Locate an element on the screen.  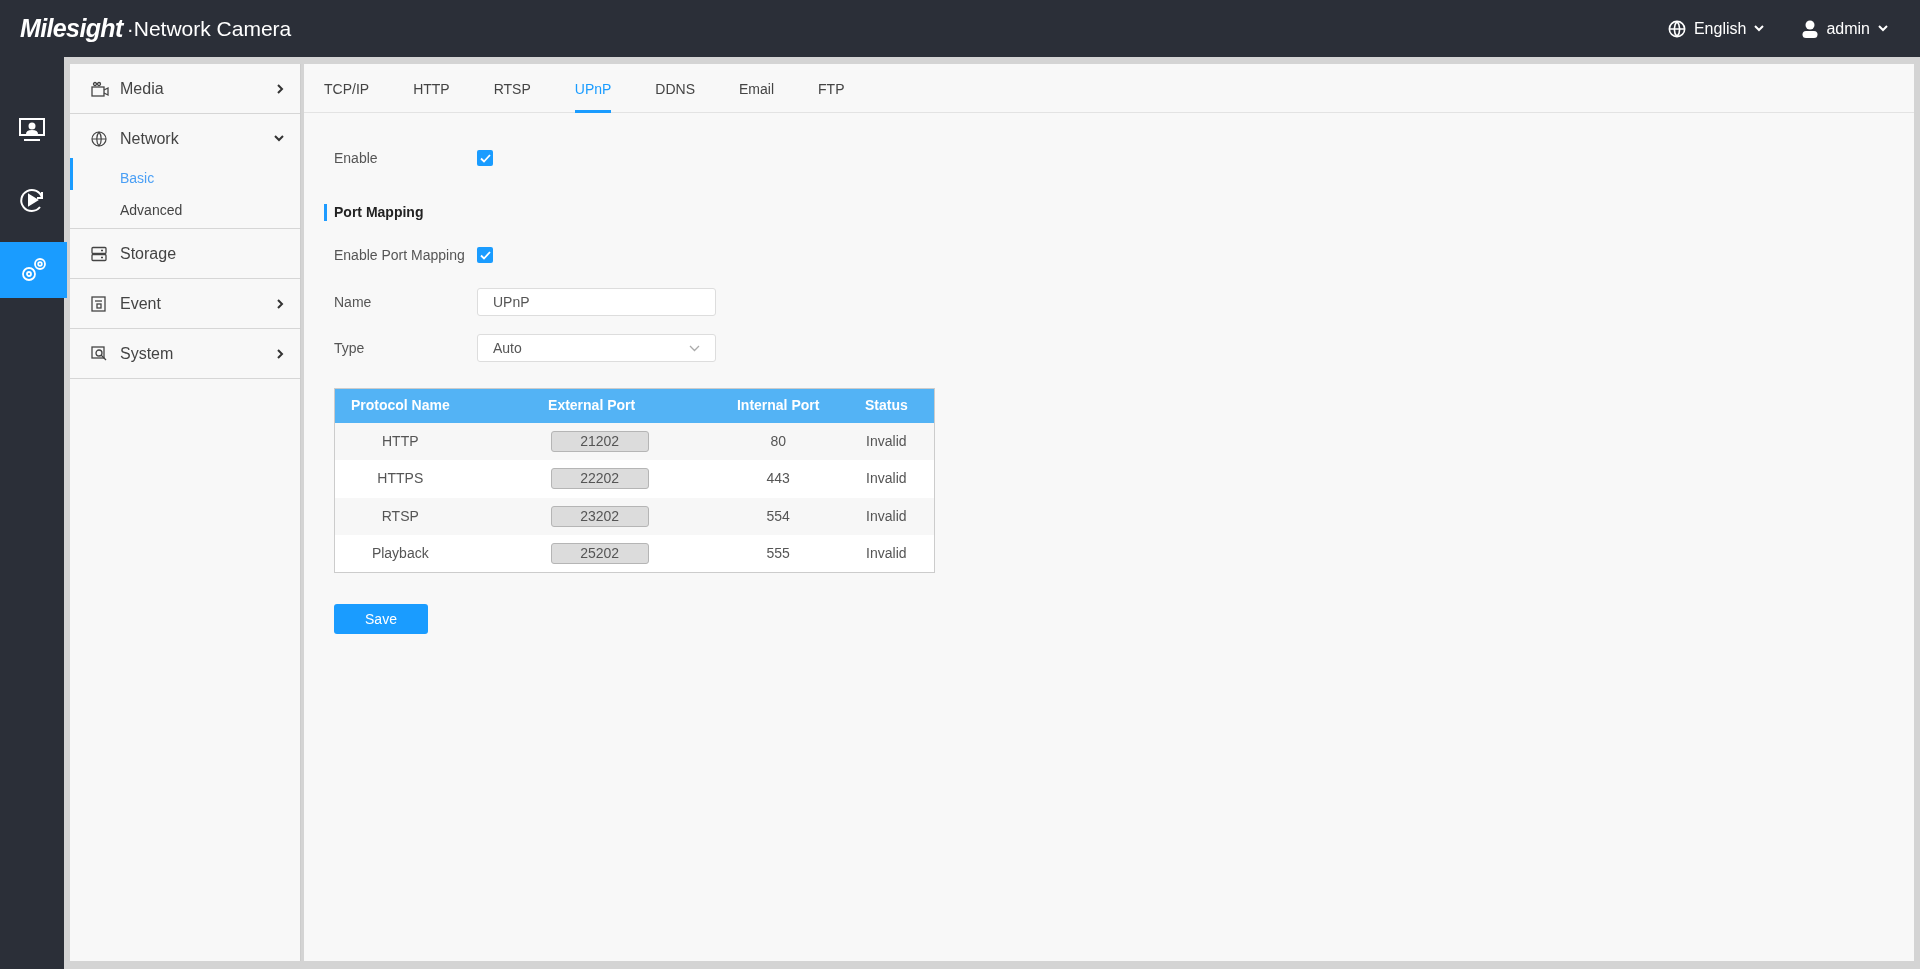
storage-icon is located at coordinates (99, 253).